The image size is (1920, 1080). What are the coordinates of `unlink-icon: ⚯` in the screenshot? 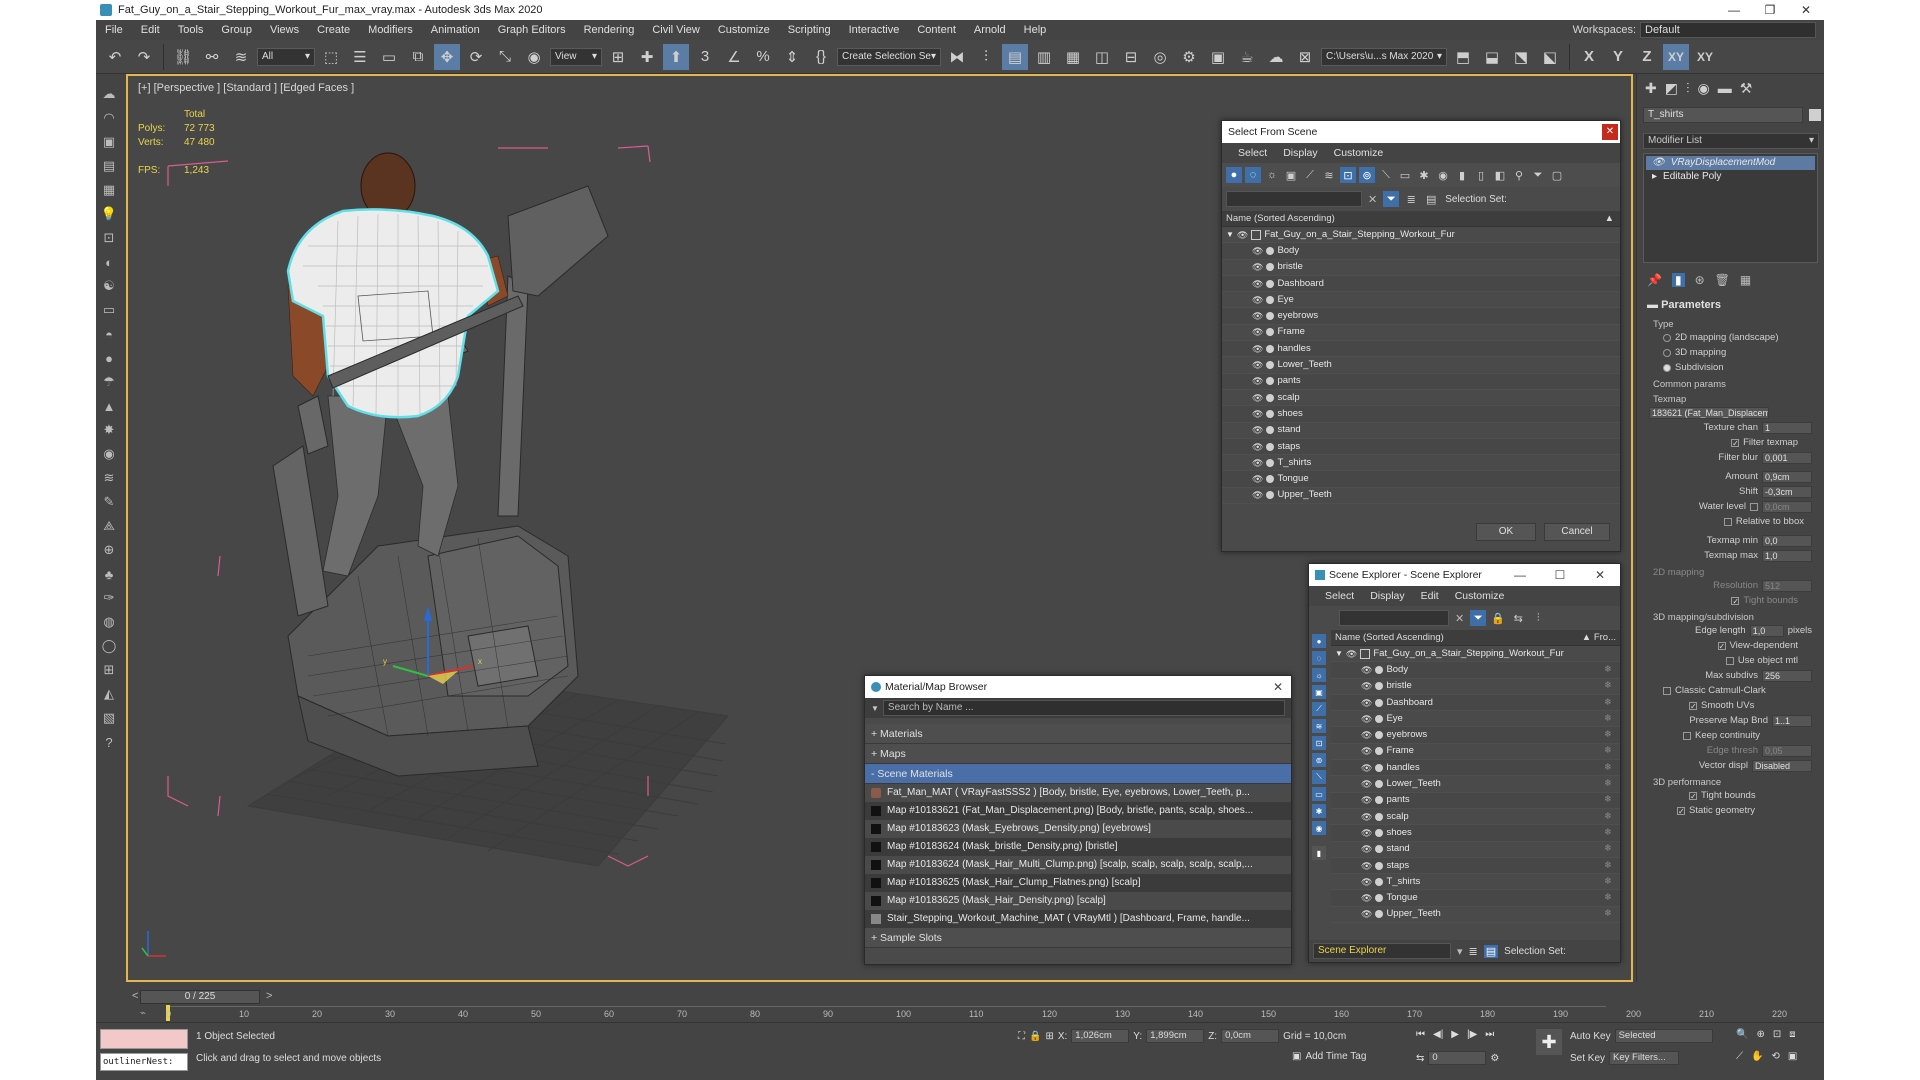 It's located at (212, 57).